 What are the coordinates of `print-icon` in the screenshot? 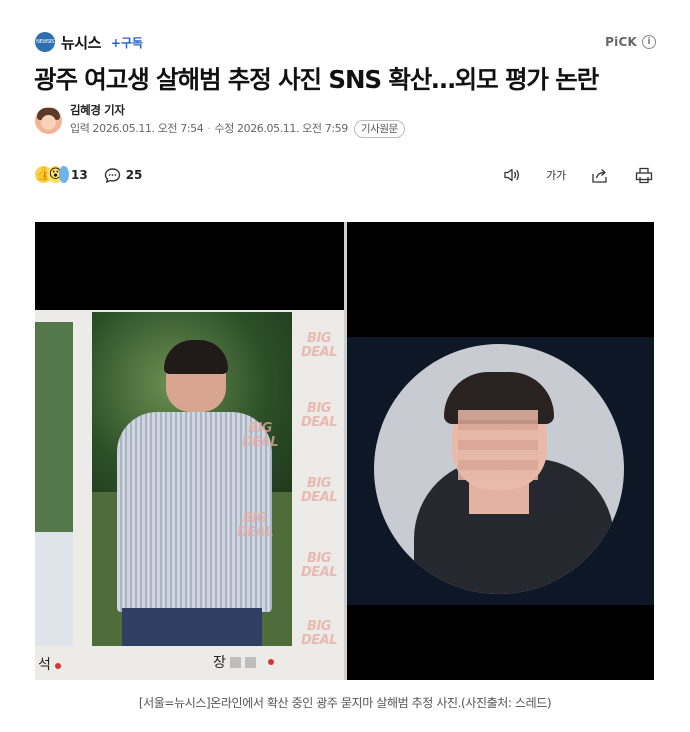 It's located at (644, 175).